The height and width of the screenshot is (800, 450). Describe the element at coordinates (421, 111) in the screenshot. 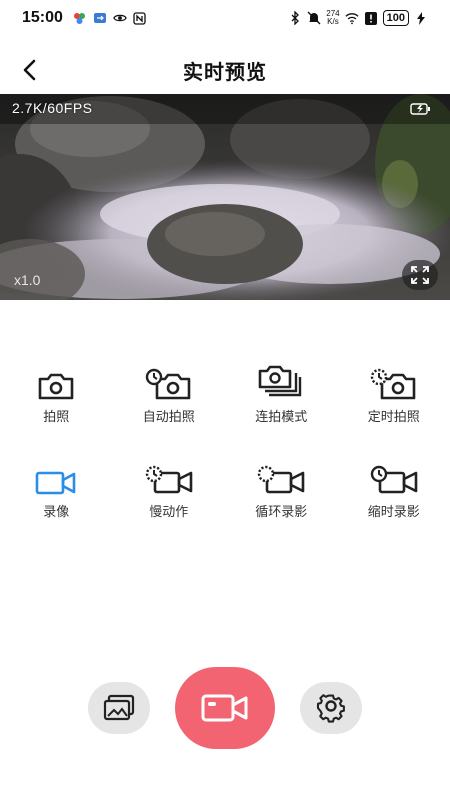

I see `camera-battery-charging-icon` at that location.